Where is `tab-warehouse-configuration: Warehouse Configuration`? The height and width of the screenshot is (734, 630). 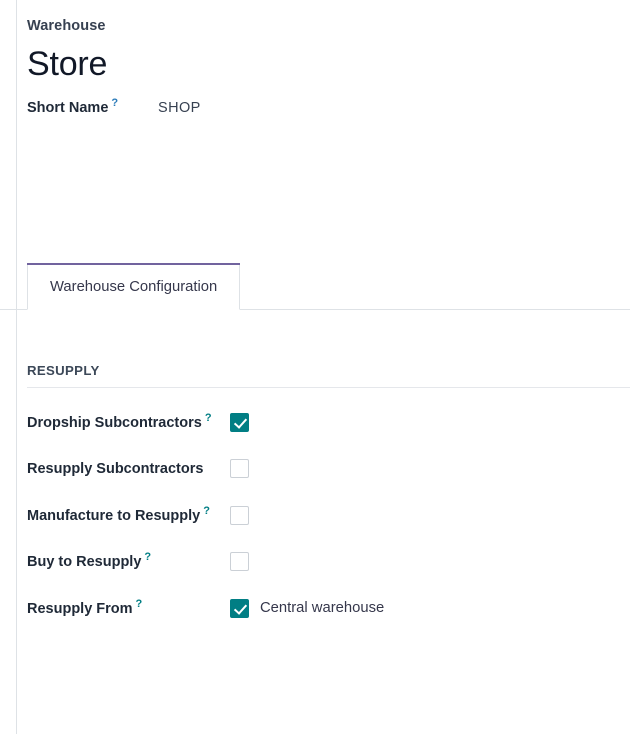 tab-warehouse-configuration: Warehouse Configuration is located at coordinates (134, 286).